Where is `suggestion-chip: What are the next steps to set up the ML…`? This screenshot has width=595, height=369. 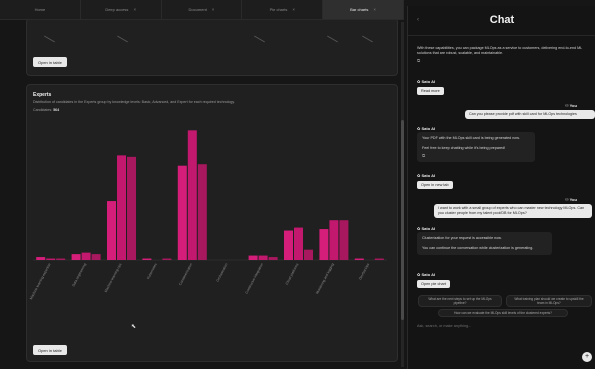
suggestion-chip: What are the next steps to set up the ML… is located at coordinates (460, 301).